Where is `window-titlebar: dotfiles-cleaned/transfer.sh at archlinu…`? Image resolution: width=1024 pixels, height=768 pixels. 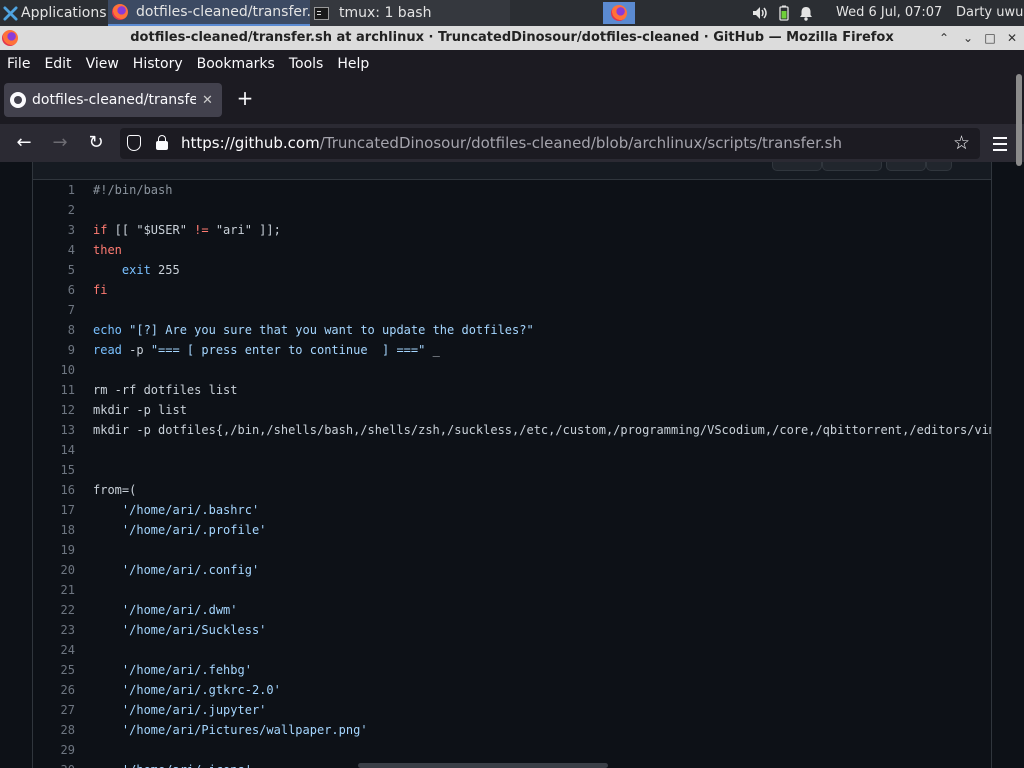 window-titlebar: dotfiles-cleaned/transfer.sh at archlinu… is located at coordinates (512, 38).